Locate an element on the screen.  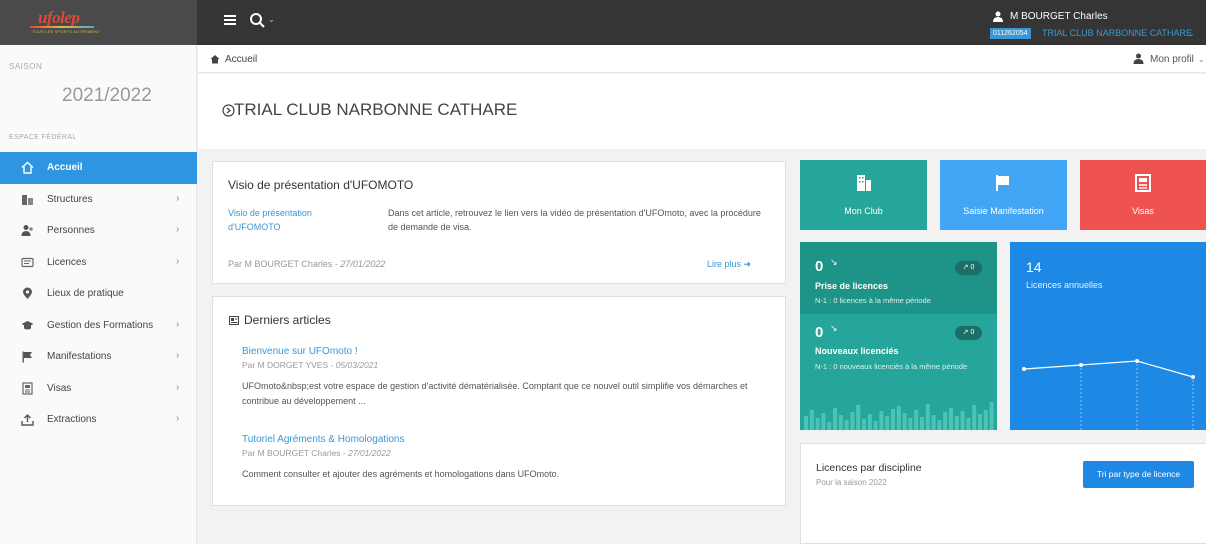
trend-up-icon: ↗ is located at coordinates (965, 332).